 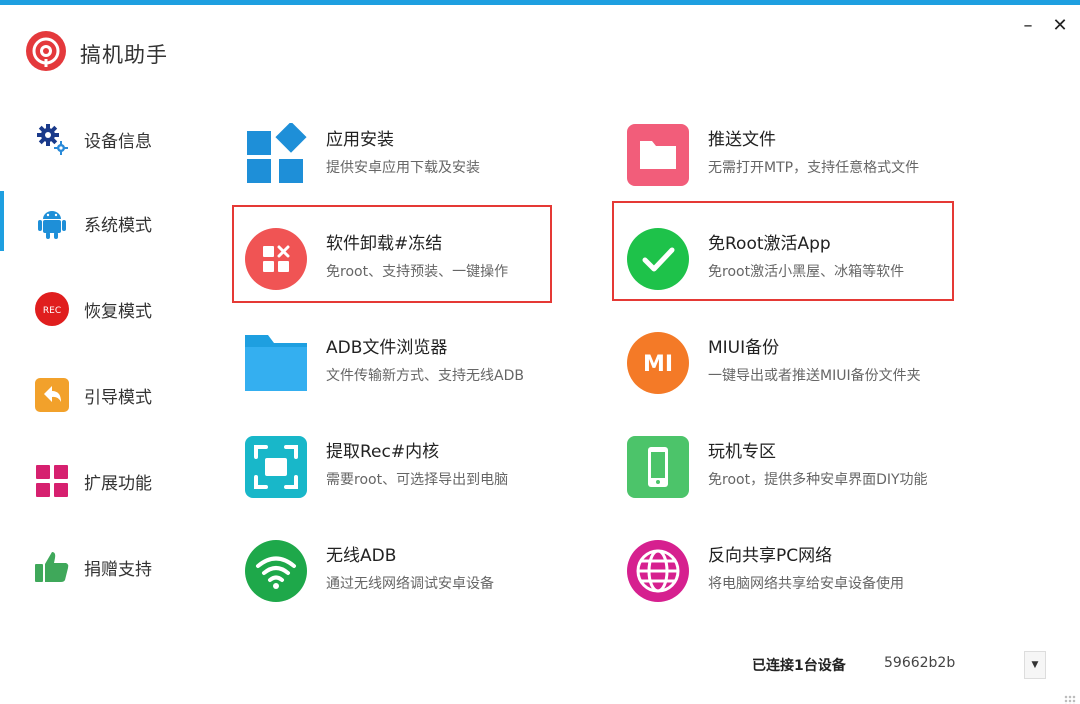 I want to click on close-button: ✕, so click(x=1060, y=25).